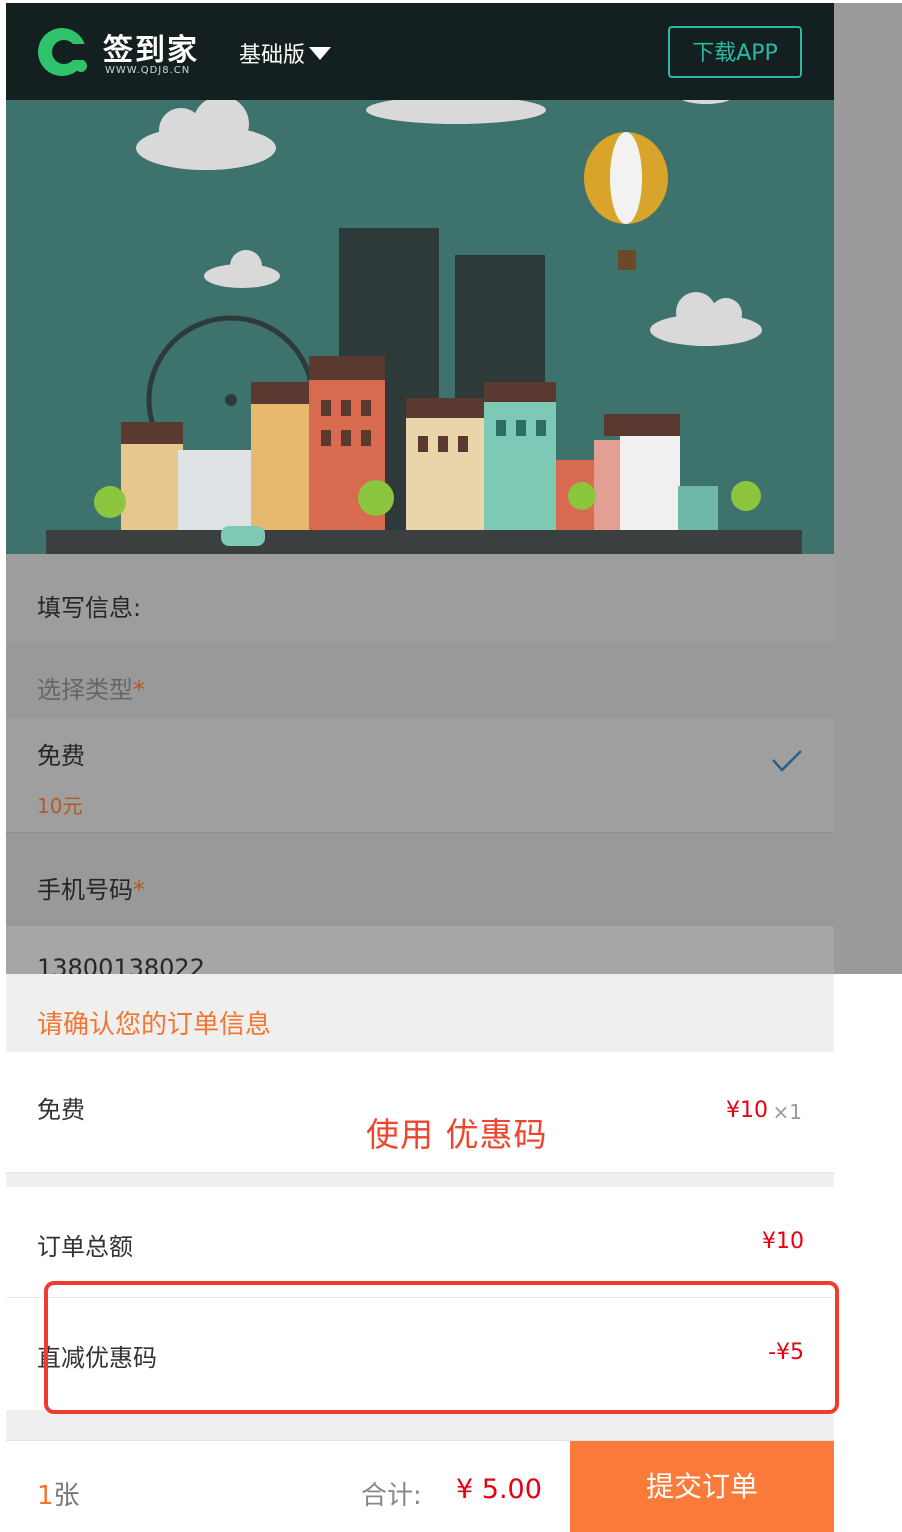  Describe the element at coordinates (66, 1496) in the screenshot. I see `count-unit: 张` at that location.